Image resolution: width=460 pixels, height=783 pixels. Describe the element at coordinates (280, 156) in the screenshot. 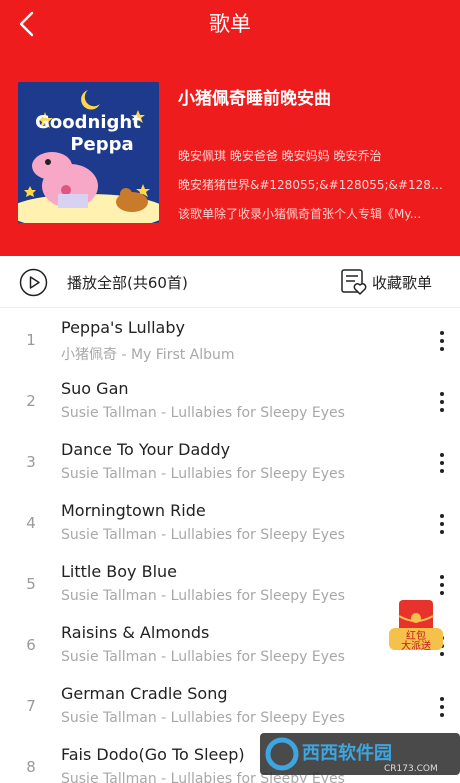

I see `playlist-tags-line1: 晚安佩琪 晚安爸爸 晚安妈妈 晚安乔治` at that location.